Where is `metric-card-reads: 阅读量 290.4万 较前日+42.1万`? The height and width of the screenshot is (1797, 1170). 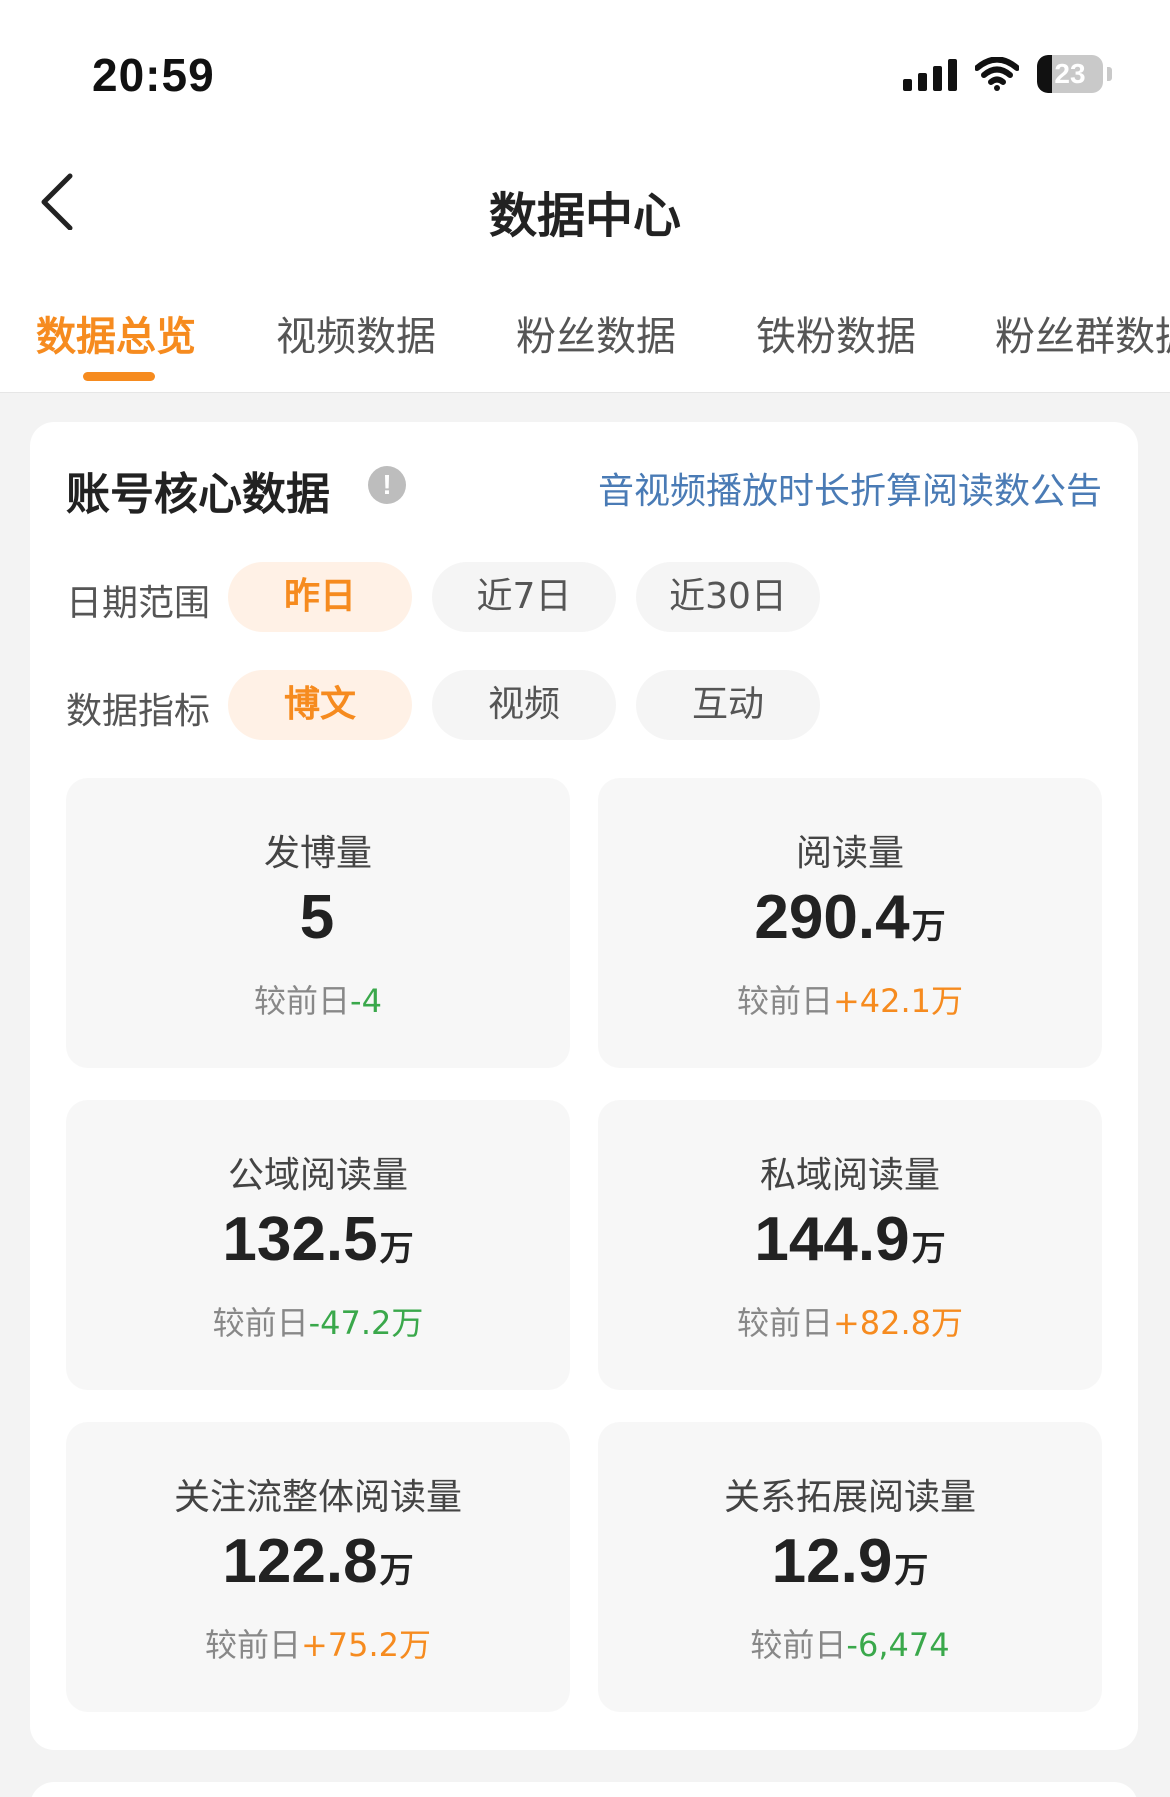
metric-card-reads: 阅读量 290.4万 较前日+42.1万 is located at coordinates (850, 923).